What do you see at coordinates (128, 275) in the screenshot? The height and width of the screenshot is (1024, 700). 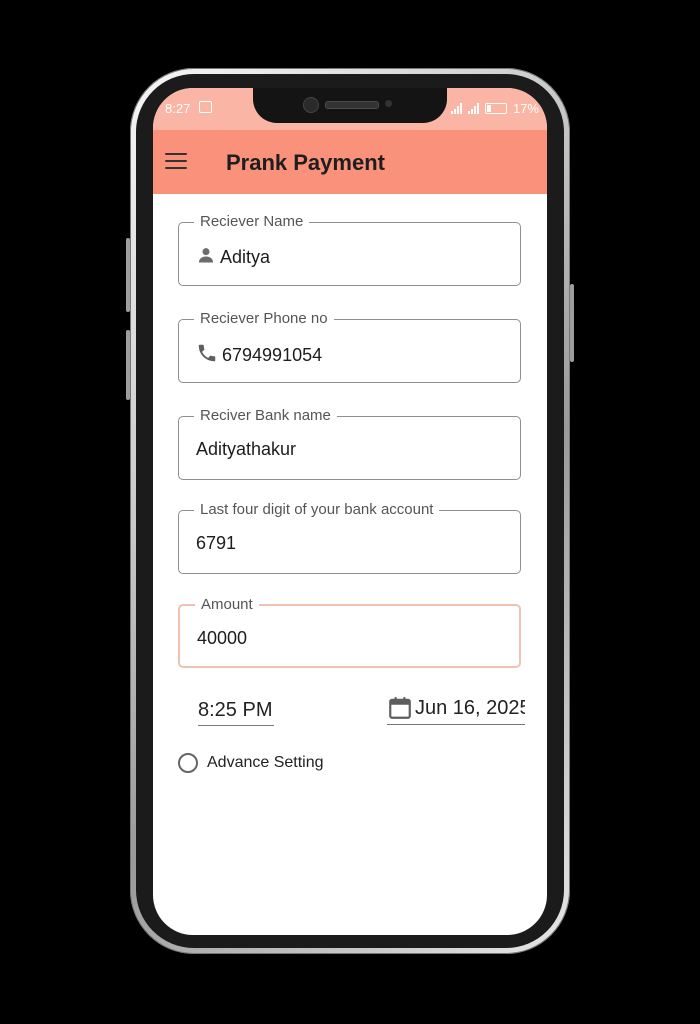 I see `volume-up-button` at bounding box center [128, 275].